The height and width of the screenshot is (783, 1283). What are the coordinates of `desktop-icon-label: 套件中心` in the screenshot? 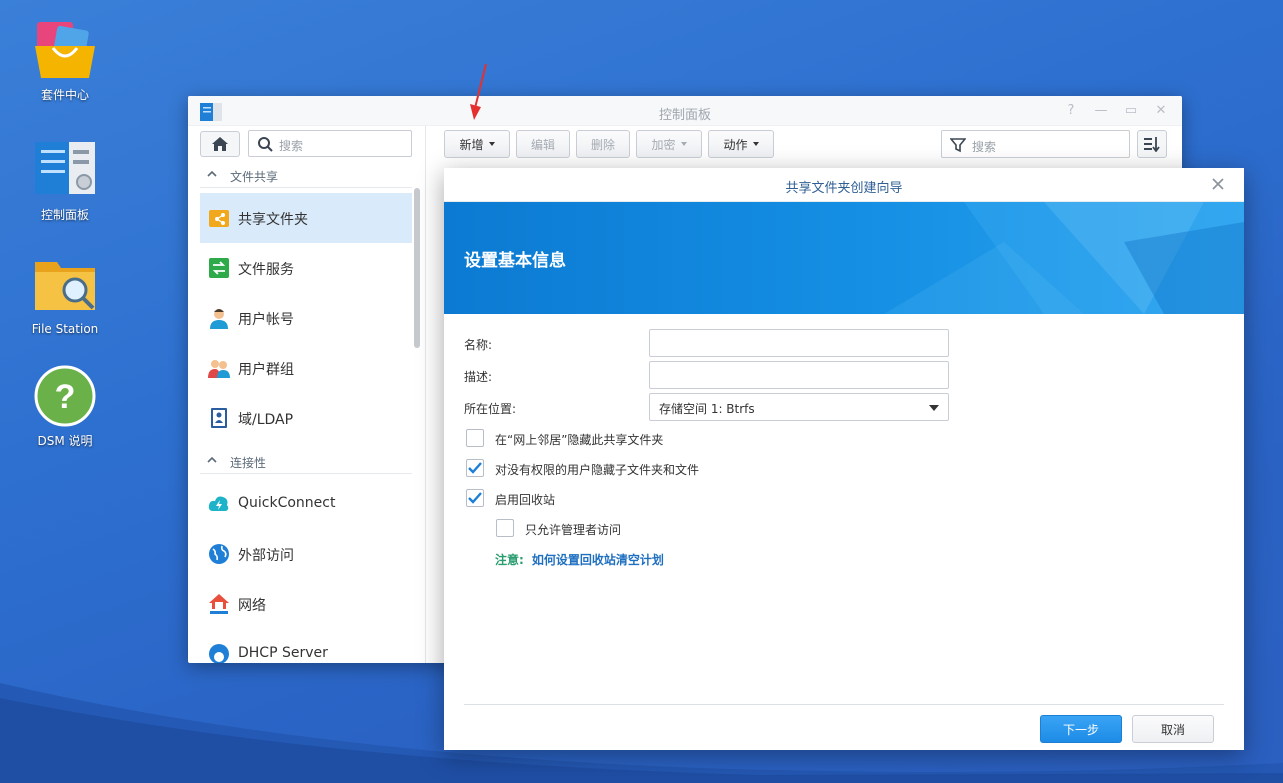 It's located at (64, 95).